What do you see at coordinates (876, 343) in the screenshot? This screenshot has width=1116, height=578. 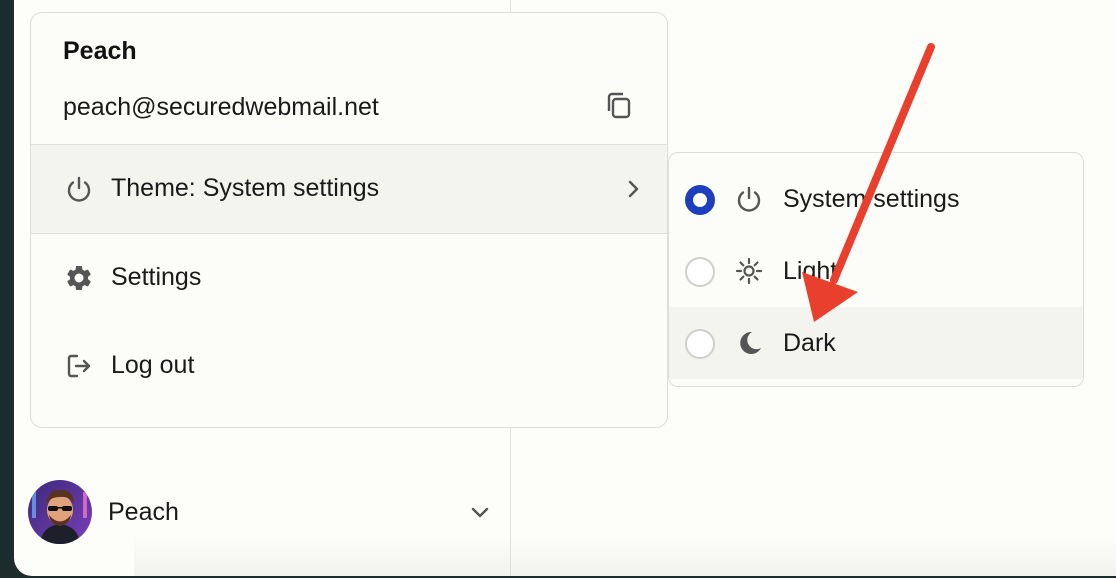 I see `theme-option-dark: Dark` at bounding box center [876, 343].